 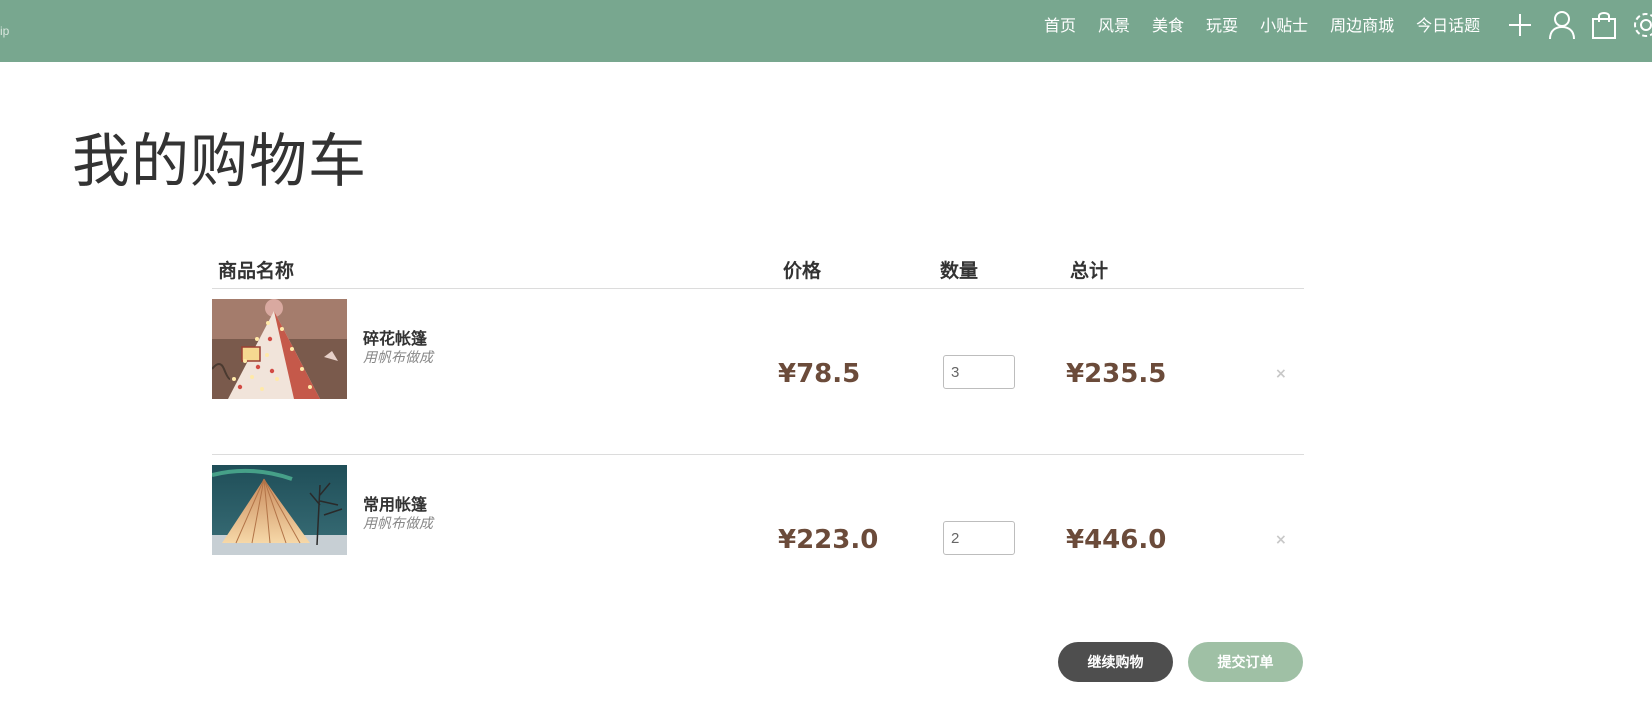 I want to click on submit-order-button: 提交订单, so click(x=1245, y=662).